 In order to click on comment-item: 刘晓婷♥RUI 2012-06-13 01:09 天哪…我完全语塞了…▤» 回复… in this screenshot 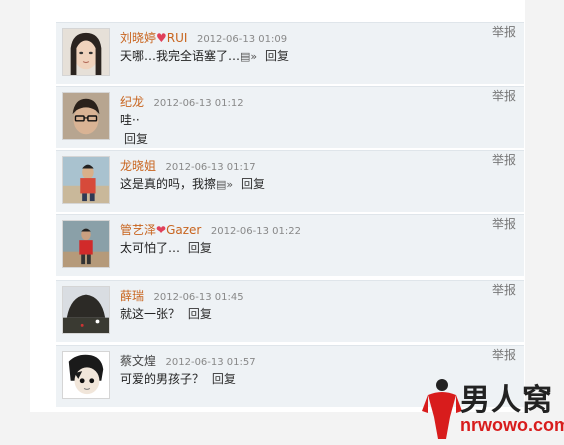, I will do `click(290, 53)`.